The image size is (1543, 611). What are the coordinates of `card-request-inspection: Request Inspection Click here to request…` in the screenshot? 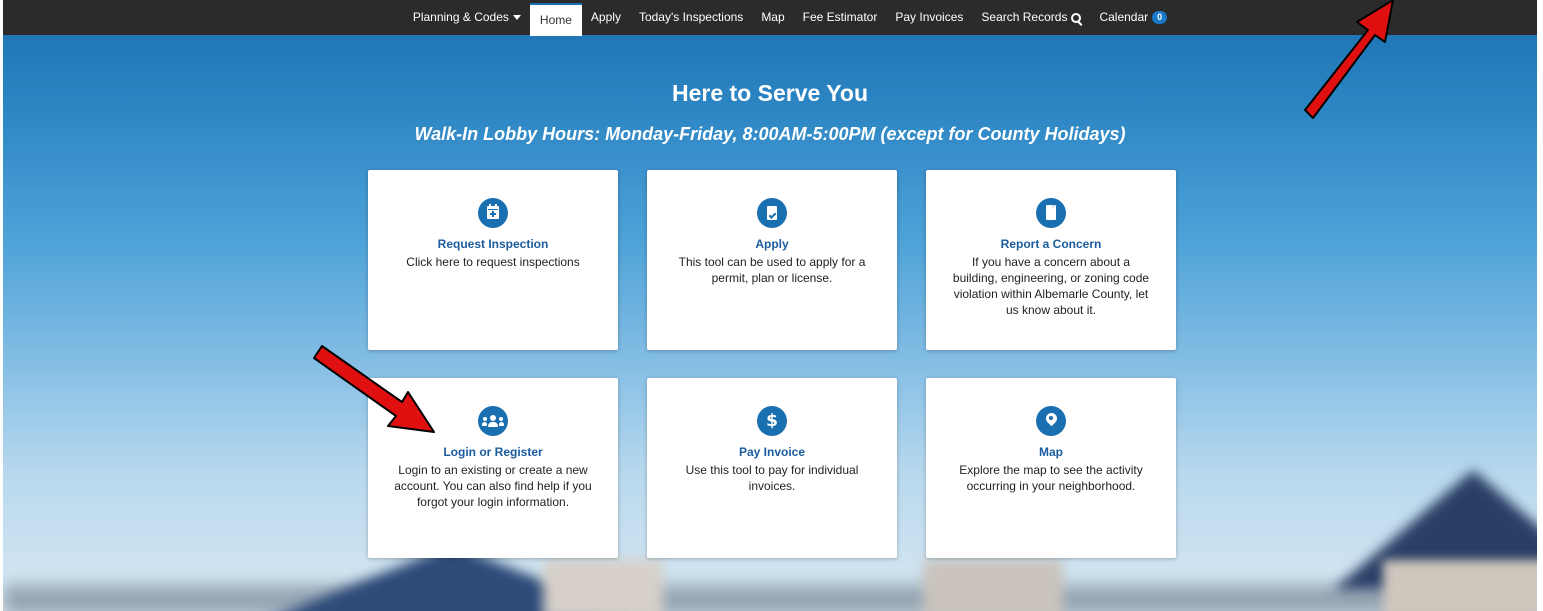 It's located at (493, 260).